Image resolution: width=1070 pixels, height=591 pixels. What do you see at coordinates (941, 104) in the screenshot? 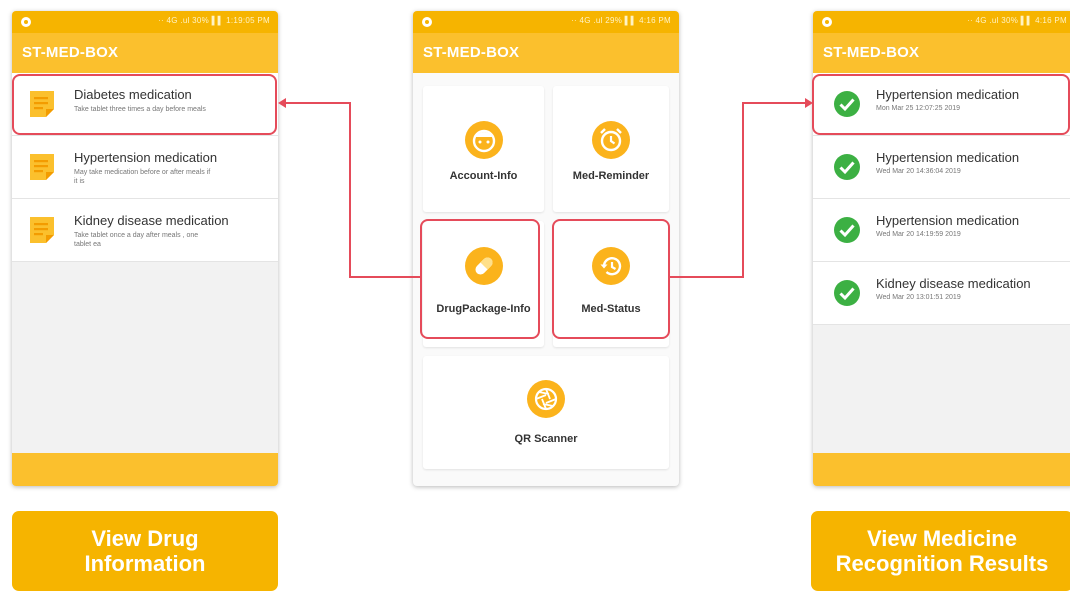
I see `highlight-result-item` at bounding box center [941, 104].